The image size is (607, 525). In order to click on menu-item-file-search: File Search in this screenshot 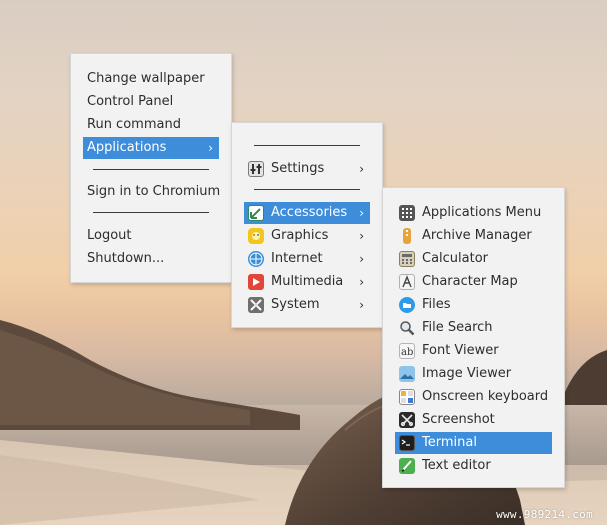, I will do `click(473, 328)`.